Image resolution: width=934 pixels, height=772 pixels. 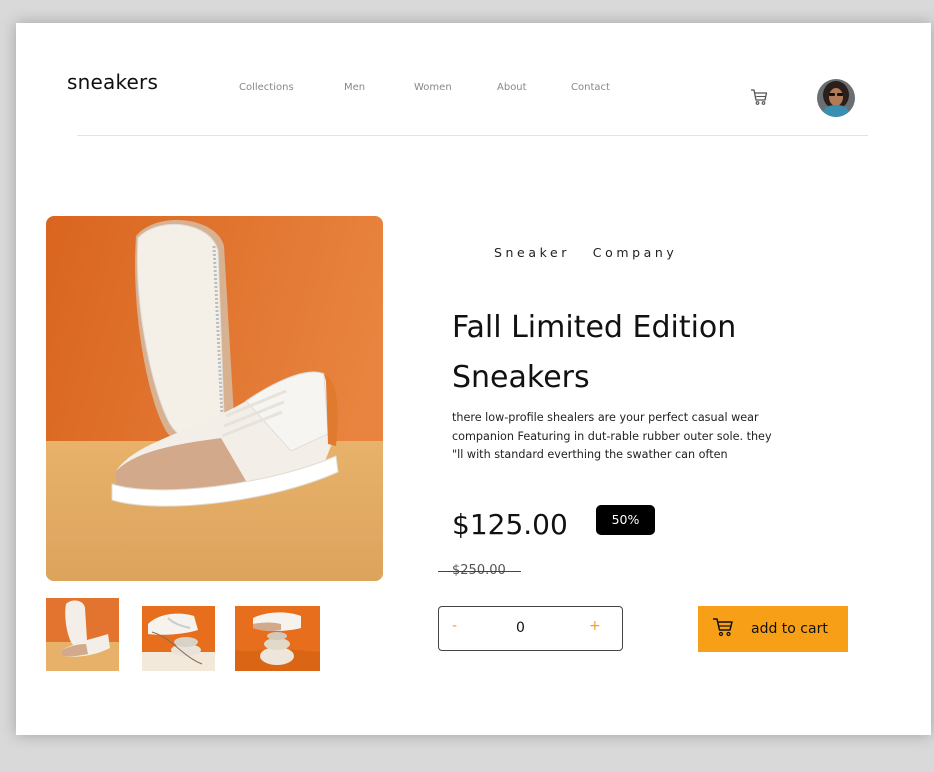 I want to click on add-to-cart-button: add to cart, so click(x=773, y=629).